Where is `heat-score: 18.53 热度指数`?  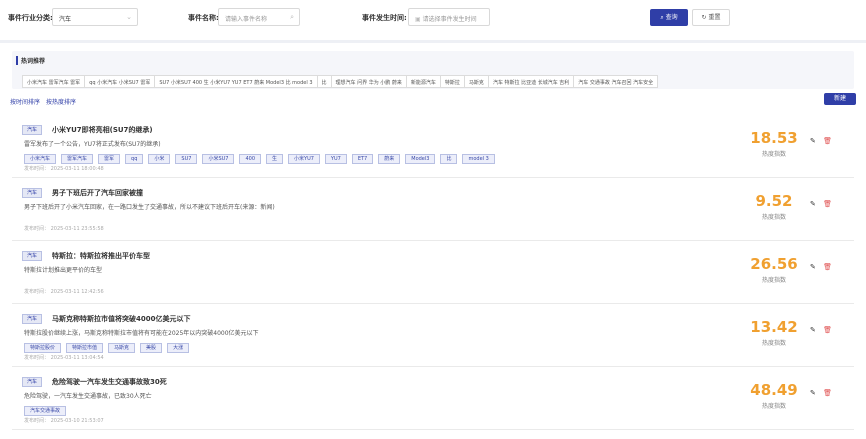
heat-score: 18.53 热度指数 is located at coordinates (774, 143).